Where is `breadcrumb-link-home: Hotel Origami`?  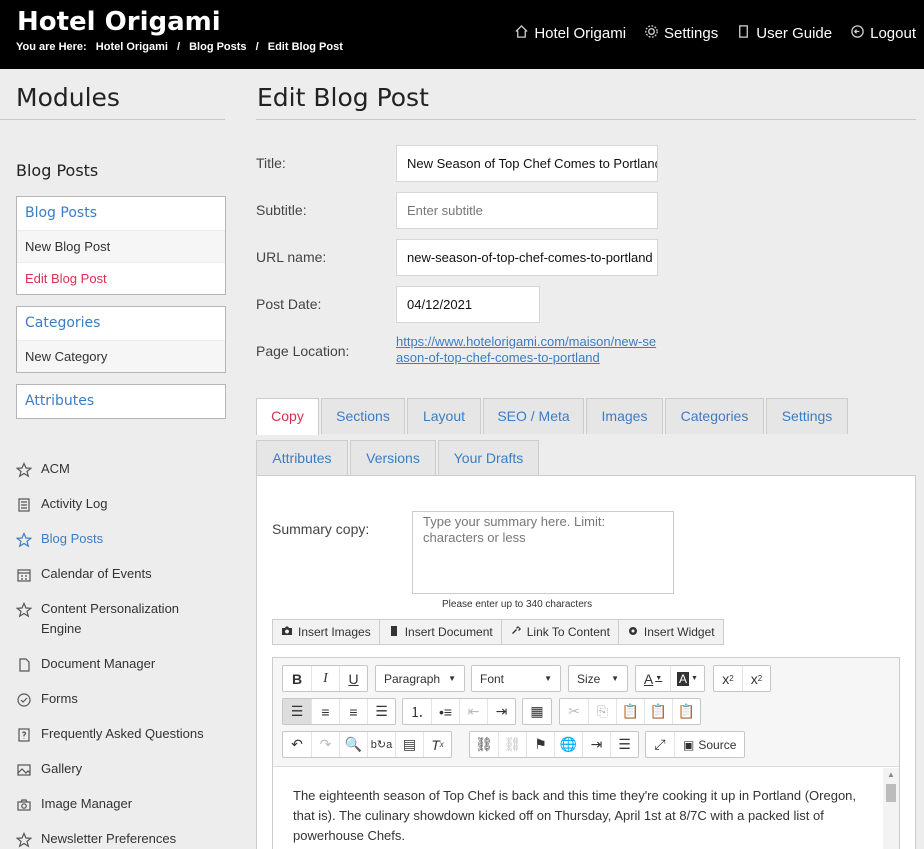 breadcrumb-link-home: Hotel Origami is located at coordinates (132, 47).